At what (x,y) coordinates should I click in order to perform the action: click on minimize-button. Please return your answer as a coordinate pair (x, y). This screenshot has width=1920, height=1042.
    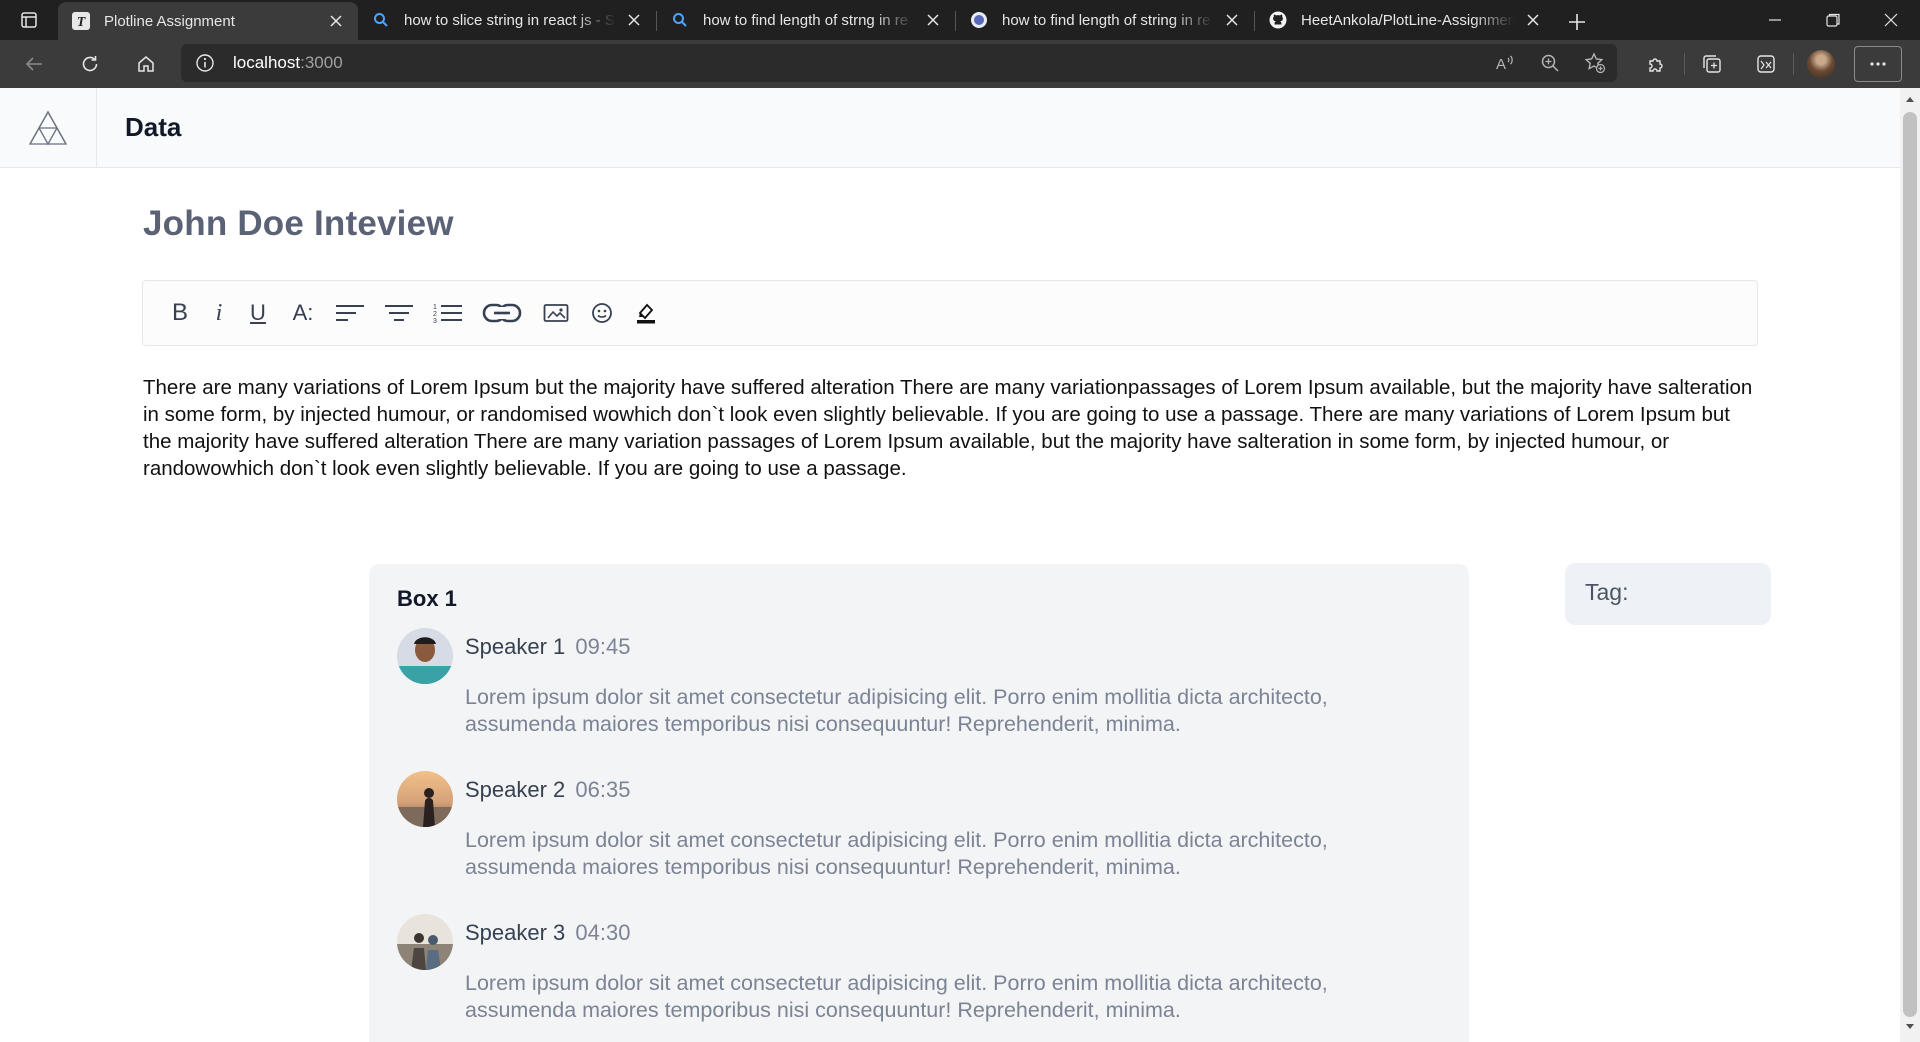
    Looking at the image, I should click on (1775, 20).